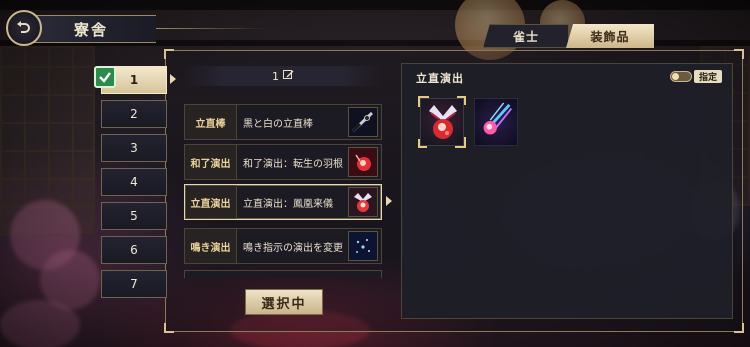  Describe the element at coordinates (363, 202) in the screenshot. I see `phoenix-icon` at that location.